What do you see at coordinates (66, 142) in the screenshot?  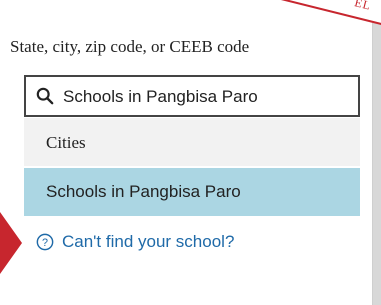 I see `group-header-label: Cities` at bounding box center [66, 142].